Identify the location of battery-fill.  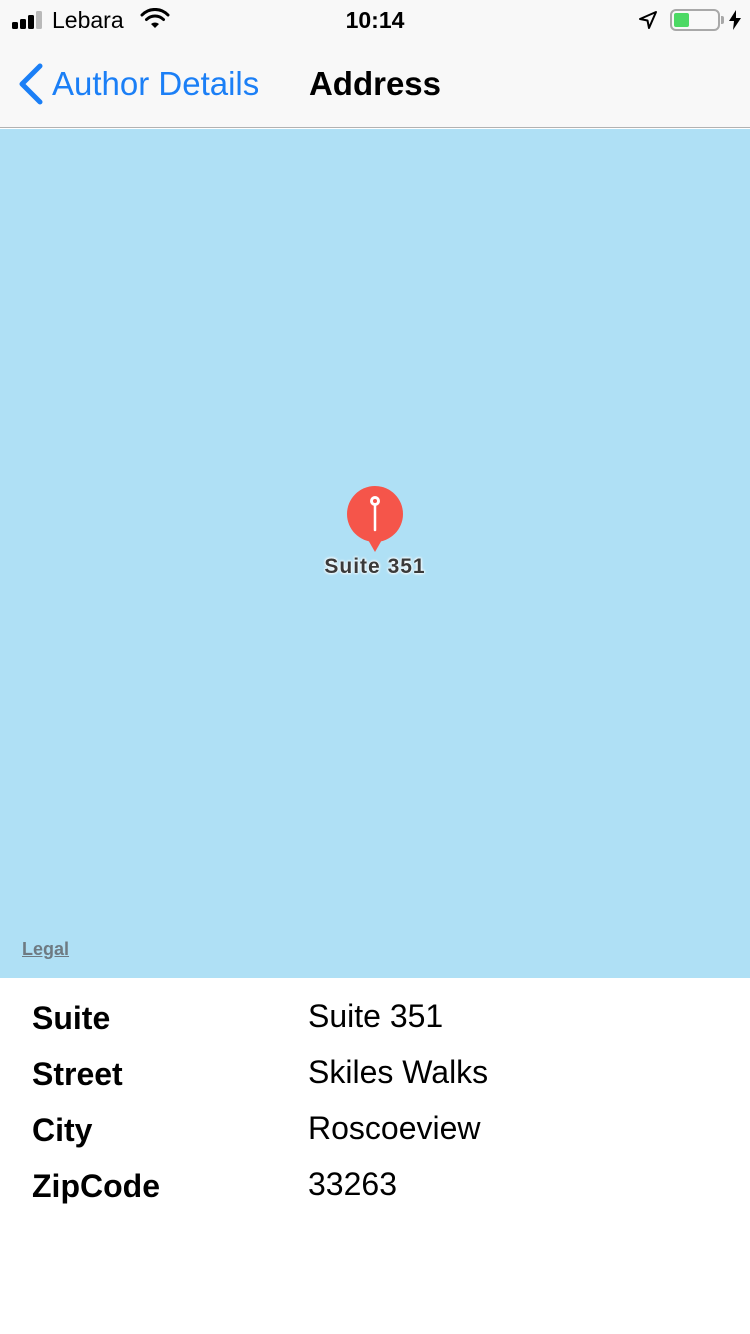
(681, 20).